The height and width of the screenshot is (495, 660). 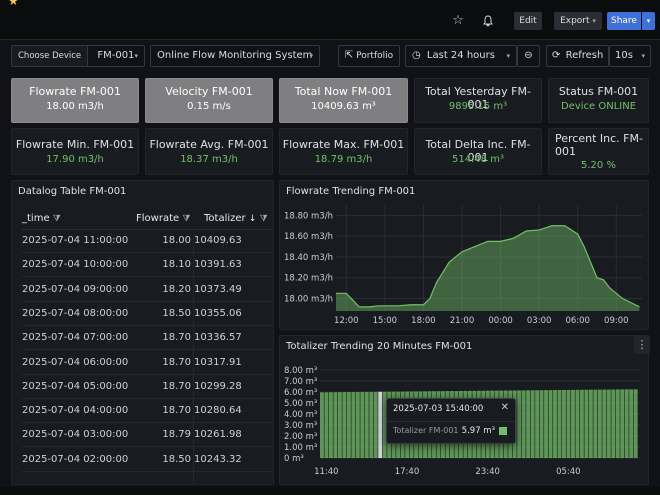 I want to click on table-cell-time: 2025-07-04 10:00:00, so click(x=75, y=265).